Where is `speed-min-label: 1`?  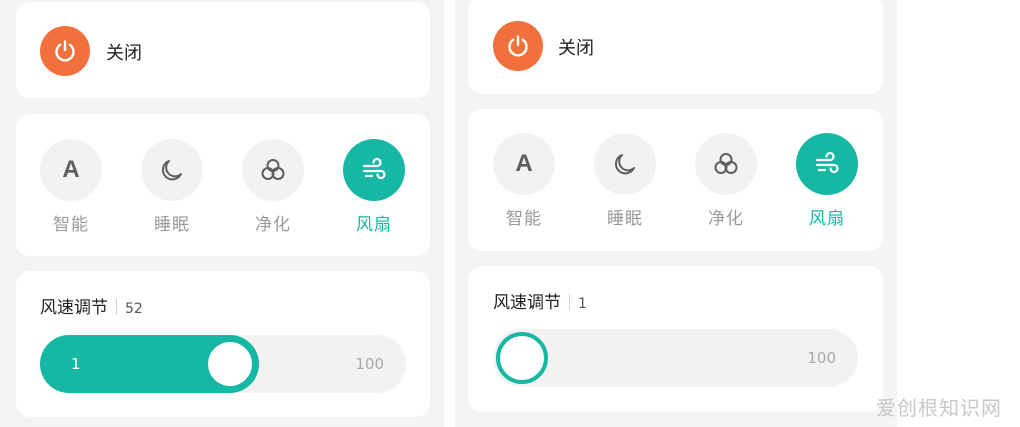
speed-min-label: 1 is located at coordinates (76, 364).